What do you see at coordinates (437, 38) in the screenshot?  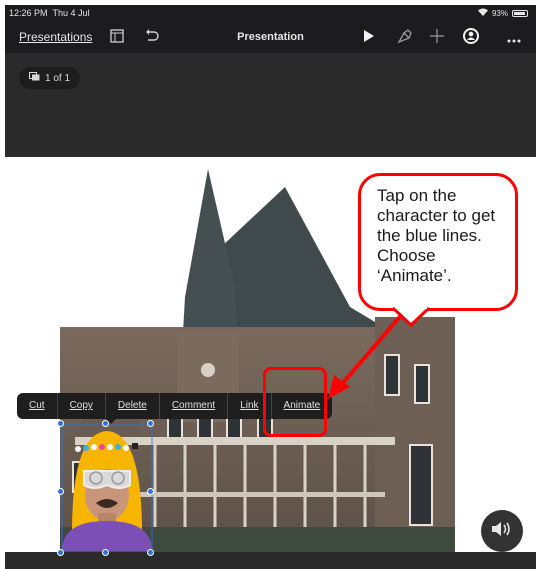 I see `plus-icon` at bounding box center [437, 38].